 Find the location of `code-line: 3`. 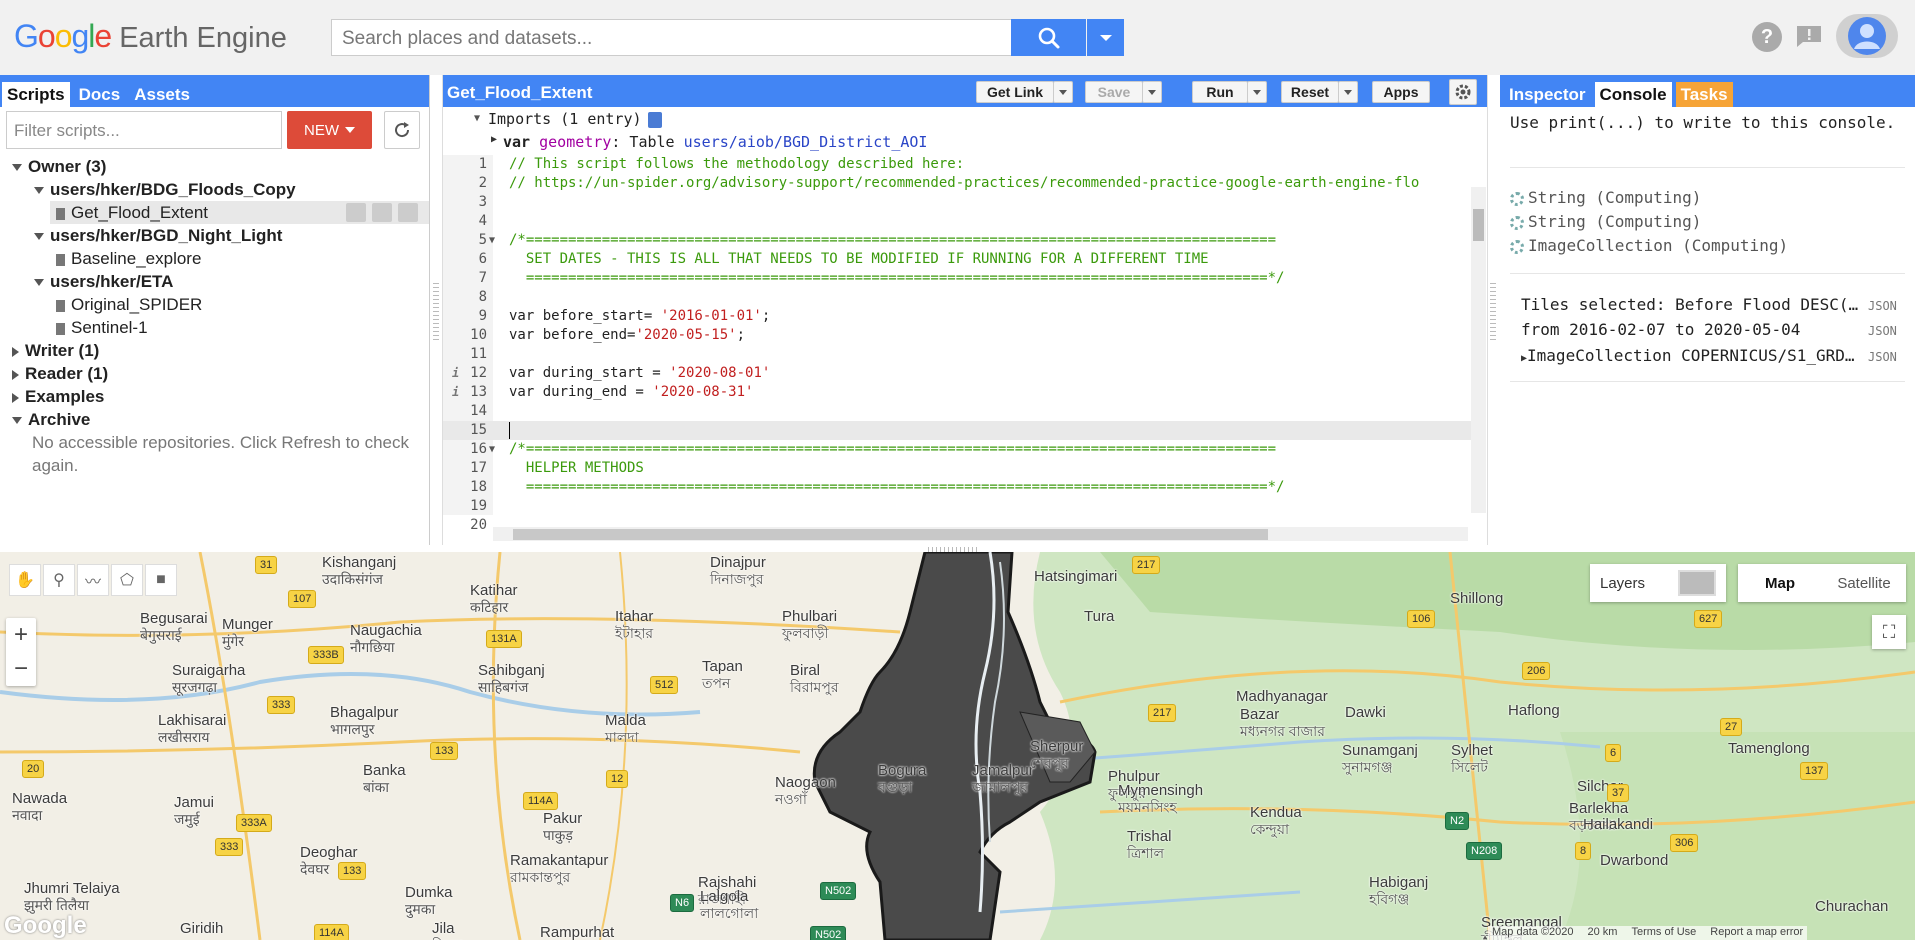

code-line: 3 is located at coordinates (958, 202).